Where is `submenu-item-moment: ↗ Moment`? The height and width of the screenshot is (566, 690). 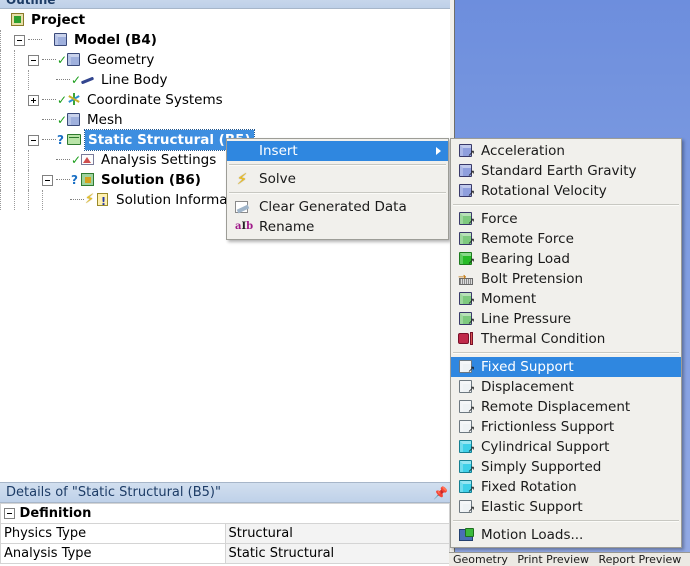 submenu-item-moment: ↗ Moment is located at coordinates (566, 299).